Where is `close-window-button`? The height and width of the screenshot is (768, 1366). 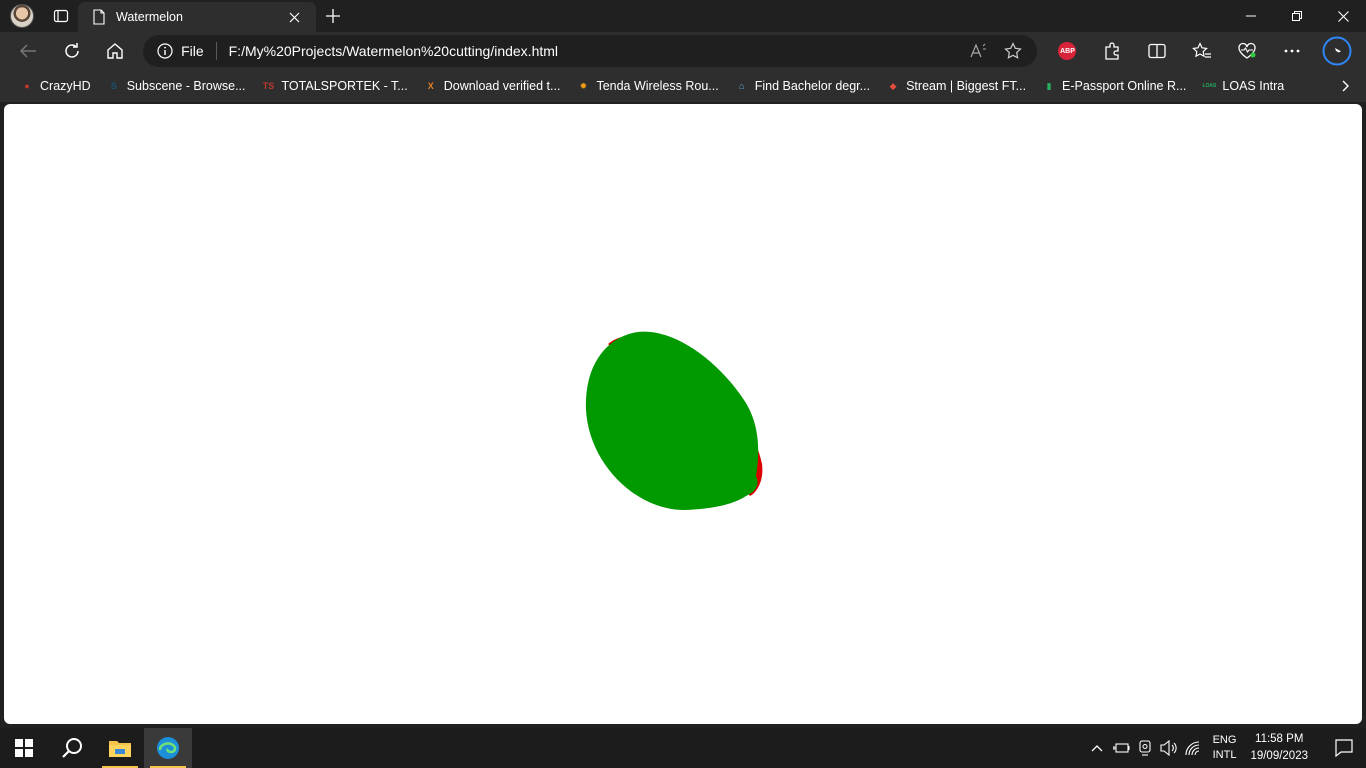 close-window-button is located at coordinates (1343, 16).